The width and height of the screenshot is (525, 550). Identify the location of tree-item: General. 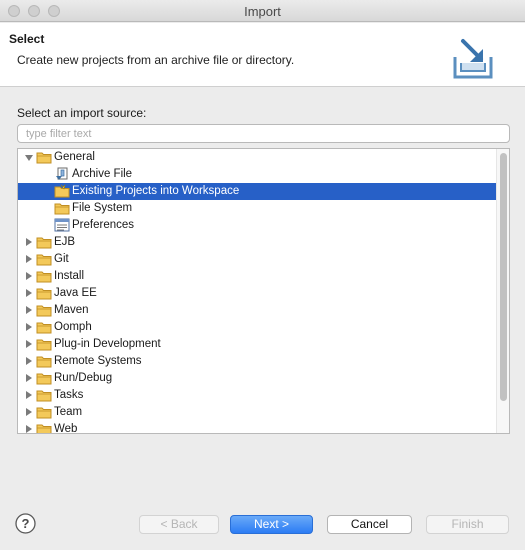
(257, 157).